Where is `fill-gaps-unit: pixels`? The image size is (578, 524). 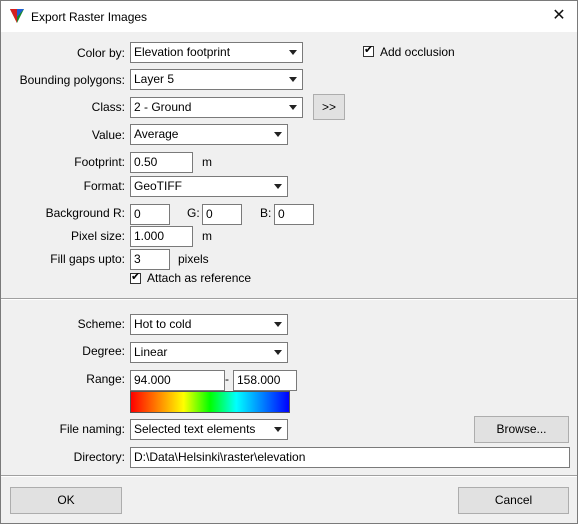
fill-gaps-unit: pixels is located at coordinates (193, 259).